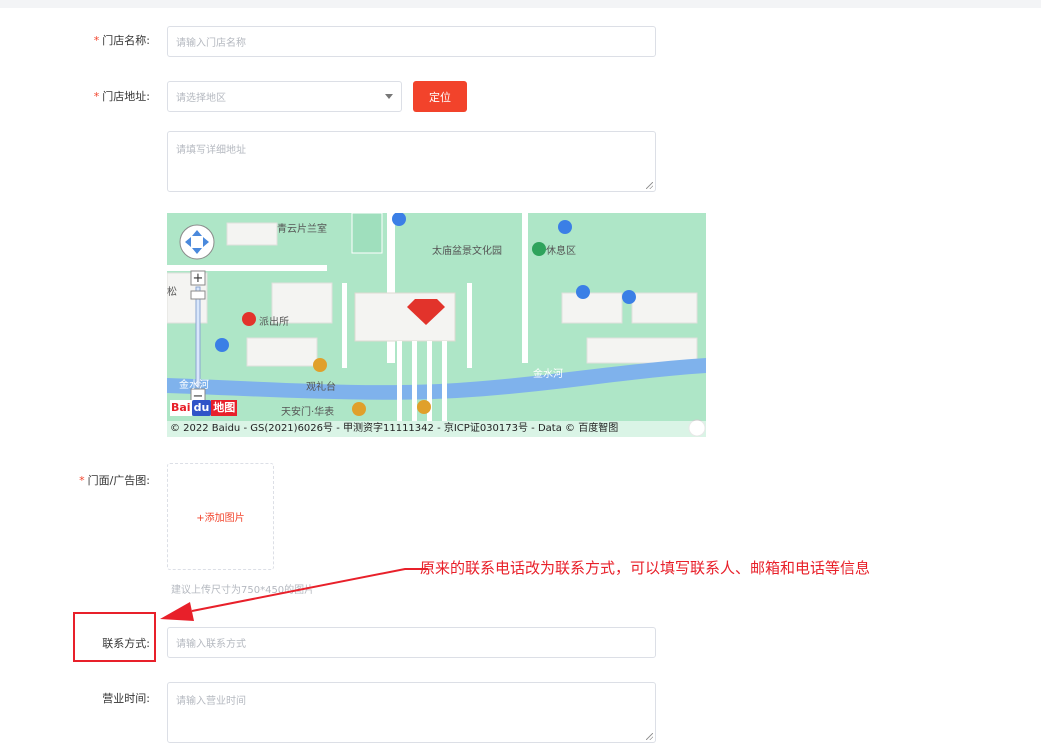 The height and width of the screenshot is (744, 1041). What do you see at coordinates (211, 644) in the screenshot?
I see `contact-placeholder: 请输入联系方式` at bounding box center [211, 644].